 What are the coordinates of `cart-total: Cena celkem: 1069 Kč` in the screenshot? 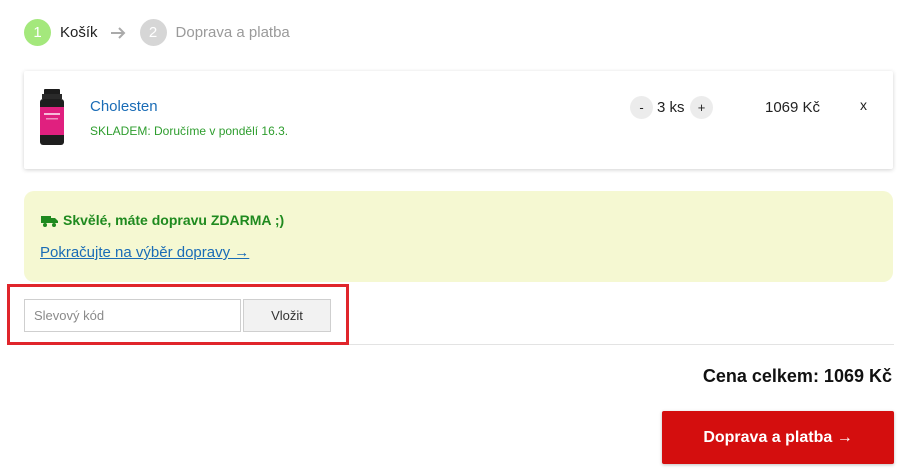 It's located at (797, 376).